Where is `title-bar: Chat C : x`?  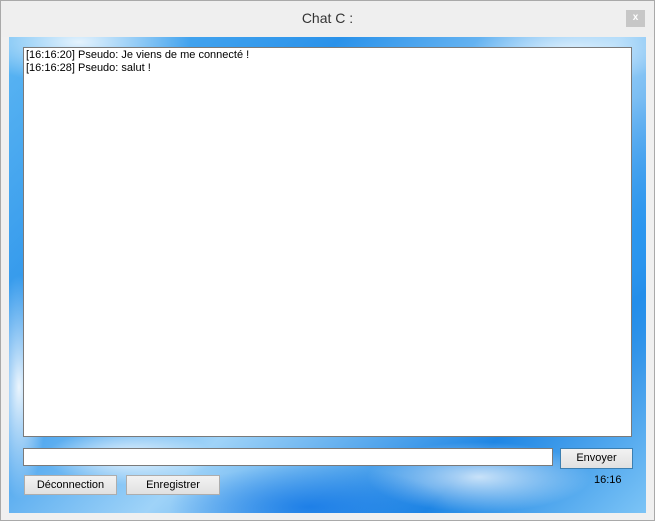
title-bar: Chat C : x is located at coordinates (327, 19).